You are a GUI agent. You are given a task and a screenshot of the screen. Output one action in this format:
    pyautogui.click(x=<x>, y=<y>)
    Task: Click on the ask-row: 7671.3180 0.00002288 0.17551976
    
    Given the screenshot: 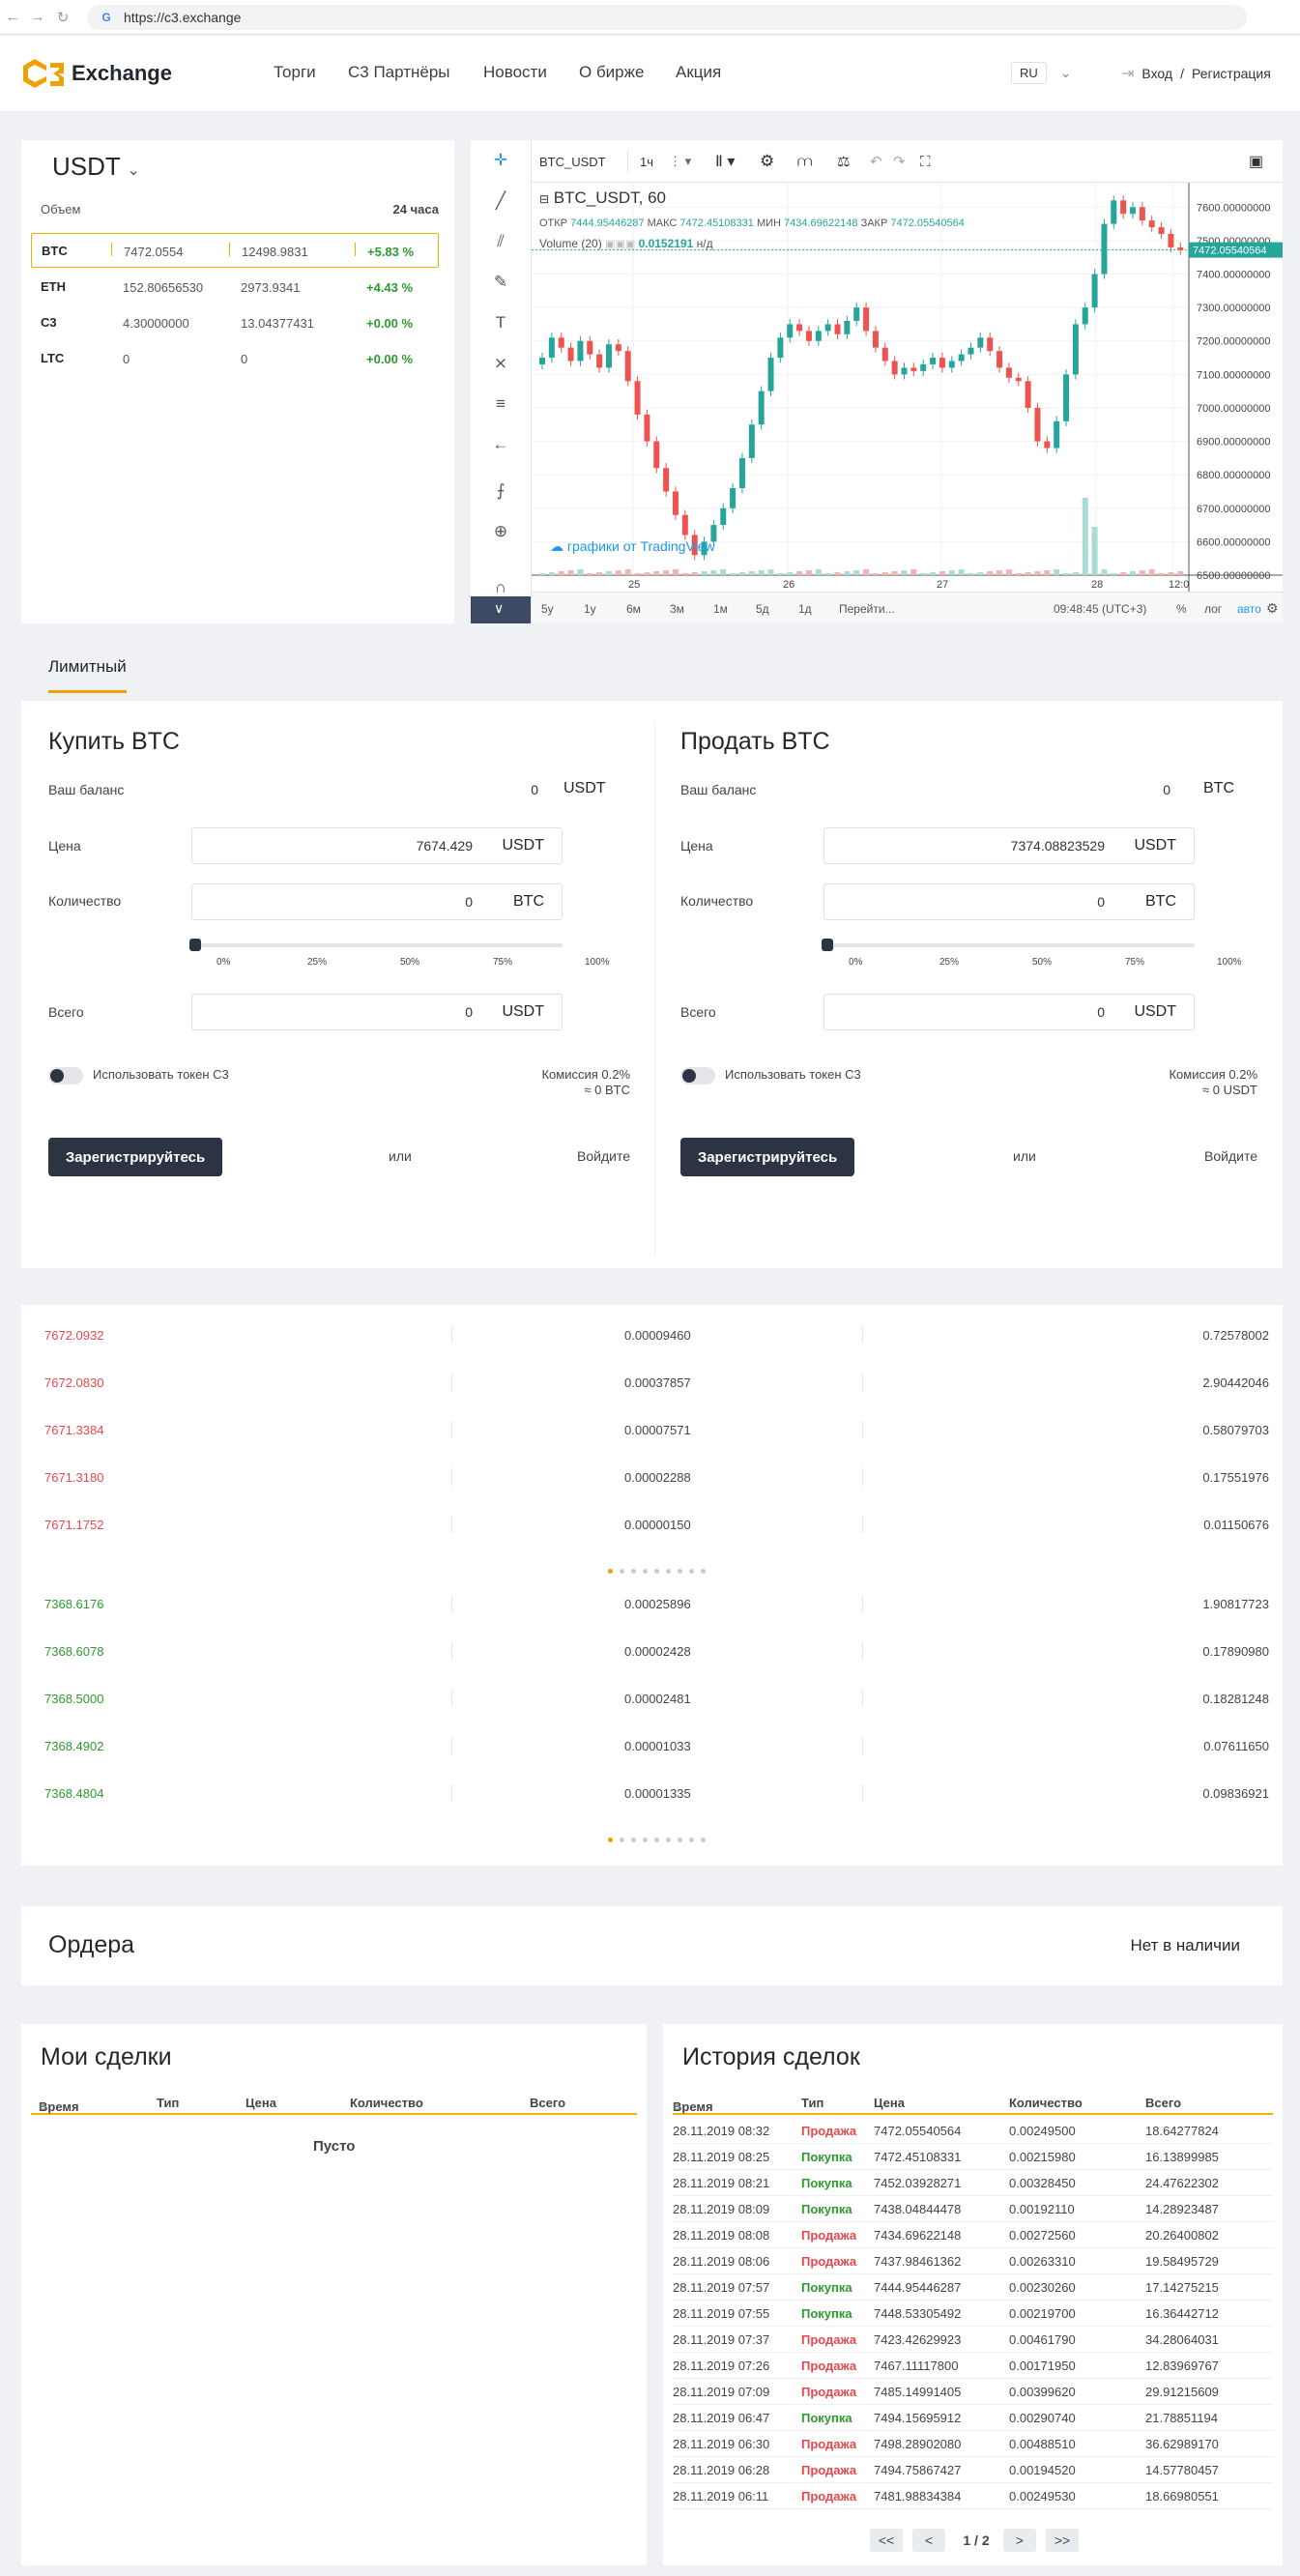 What is the action you would take?
    pyautogui.click(x=652, y=1477)
    